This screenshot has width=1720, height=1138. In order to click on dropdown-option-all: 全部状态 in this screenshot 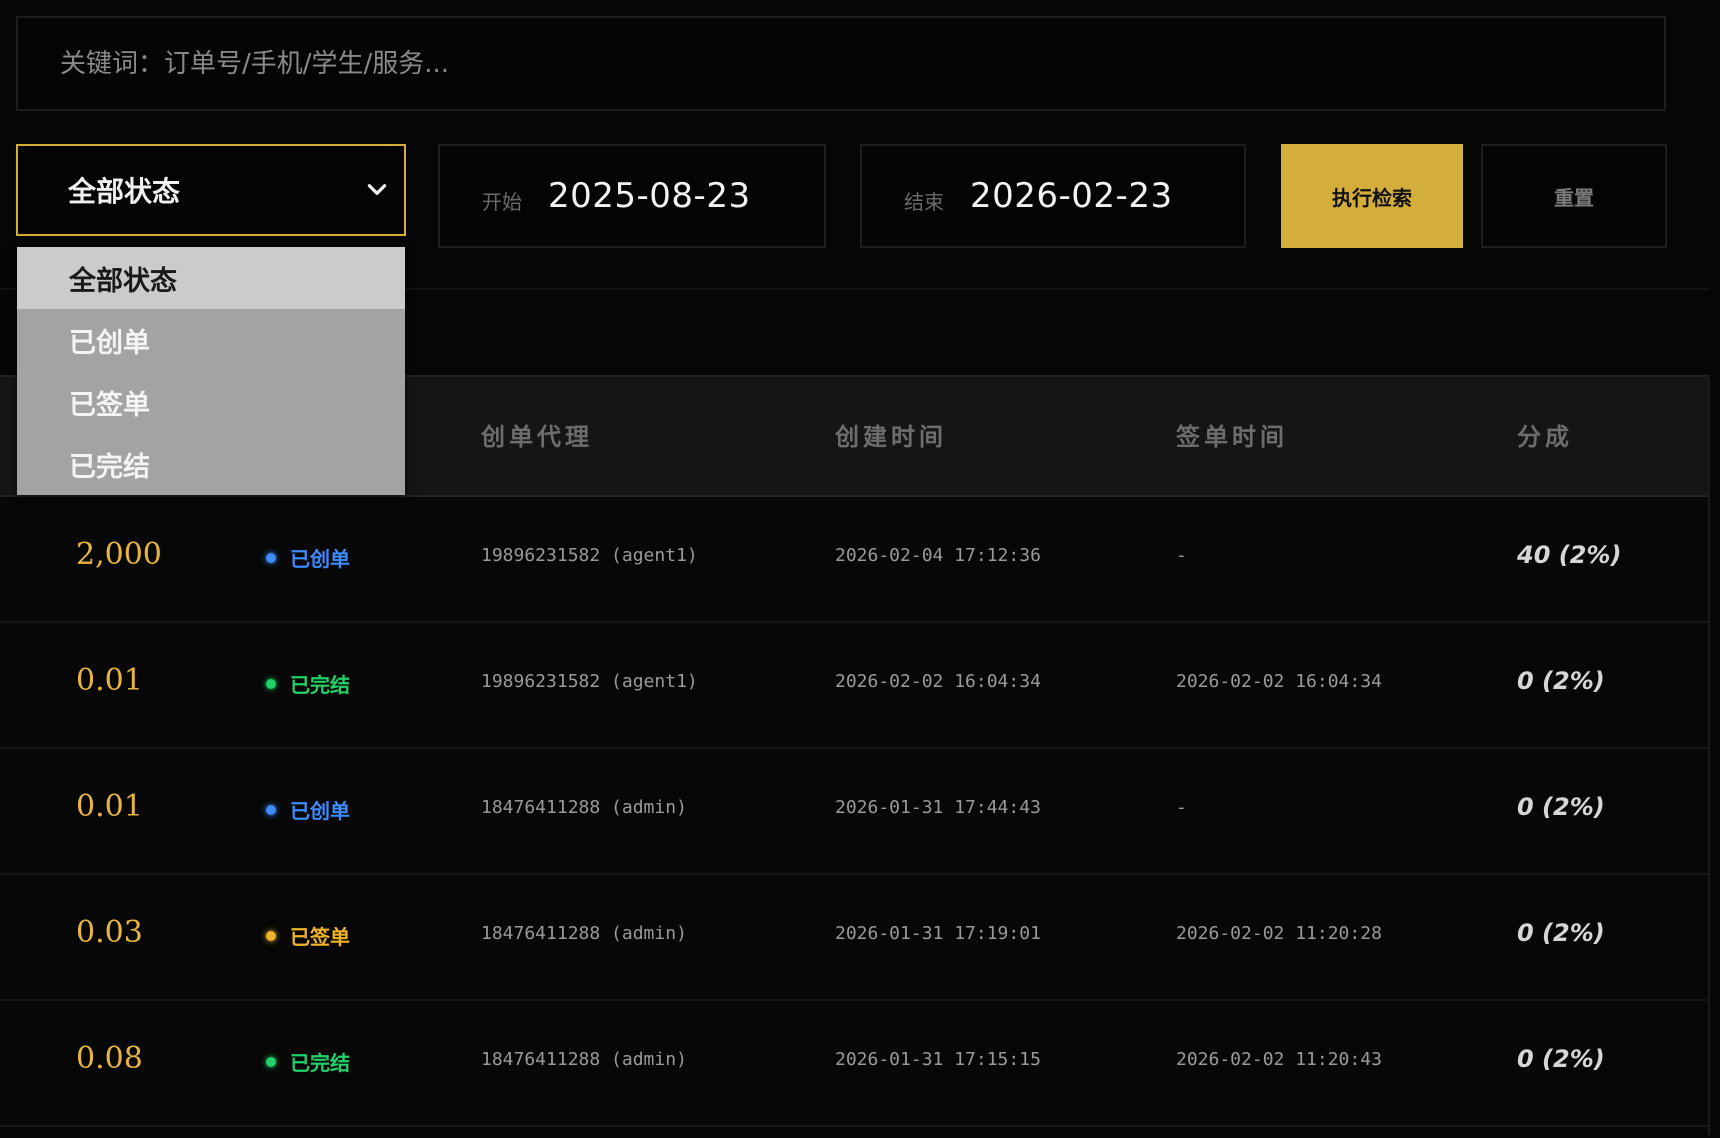, I will do `click(211, 278)`.